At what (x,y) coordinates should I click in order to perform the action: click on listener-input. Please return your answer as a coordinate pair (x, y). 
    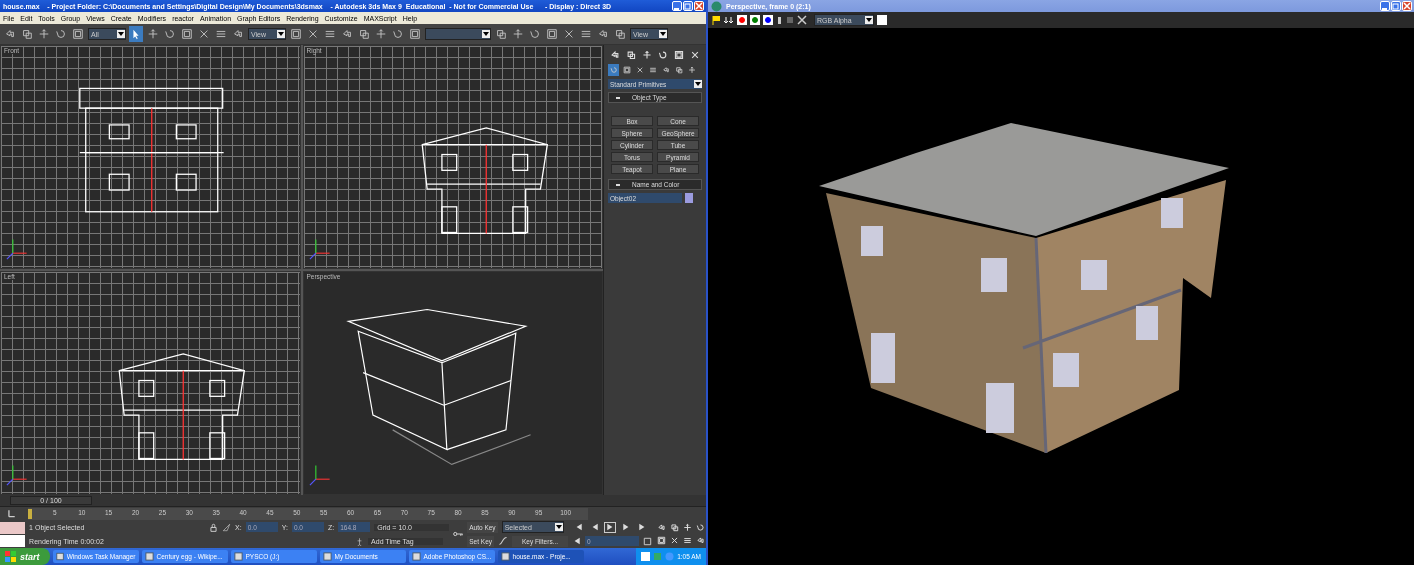
    Looking at the image, I should click on (13, 527).